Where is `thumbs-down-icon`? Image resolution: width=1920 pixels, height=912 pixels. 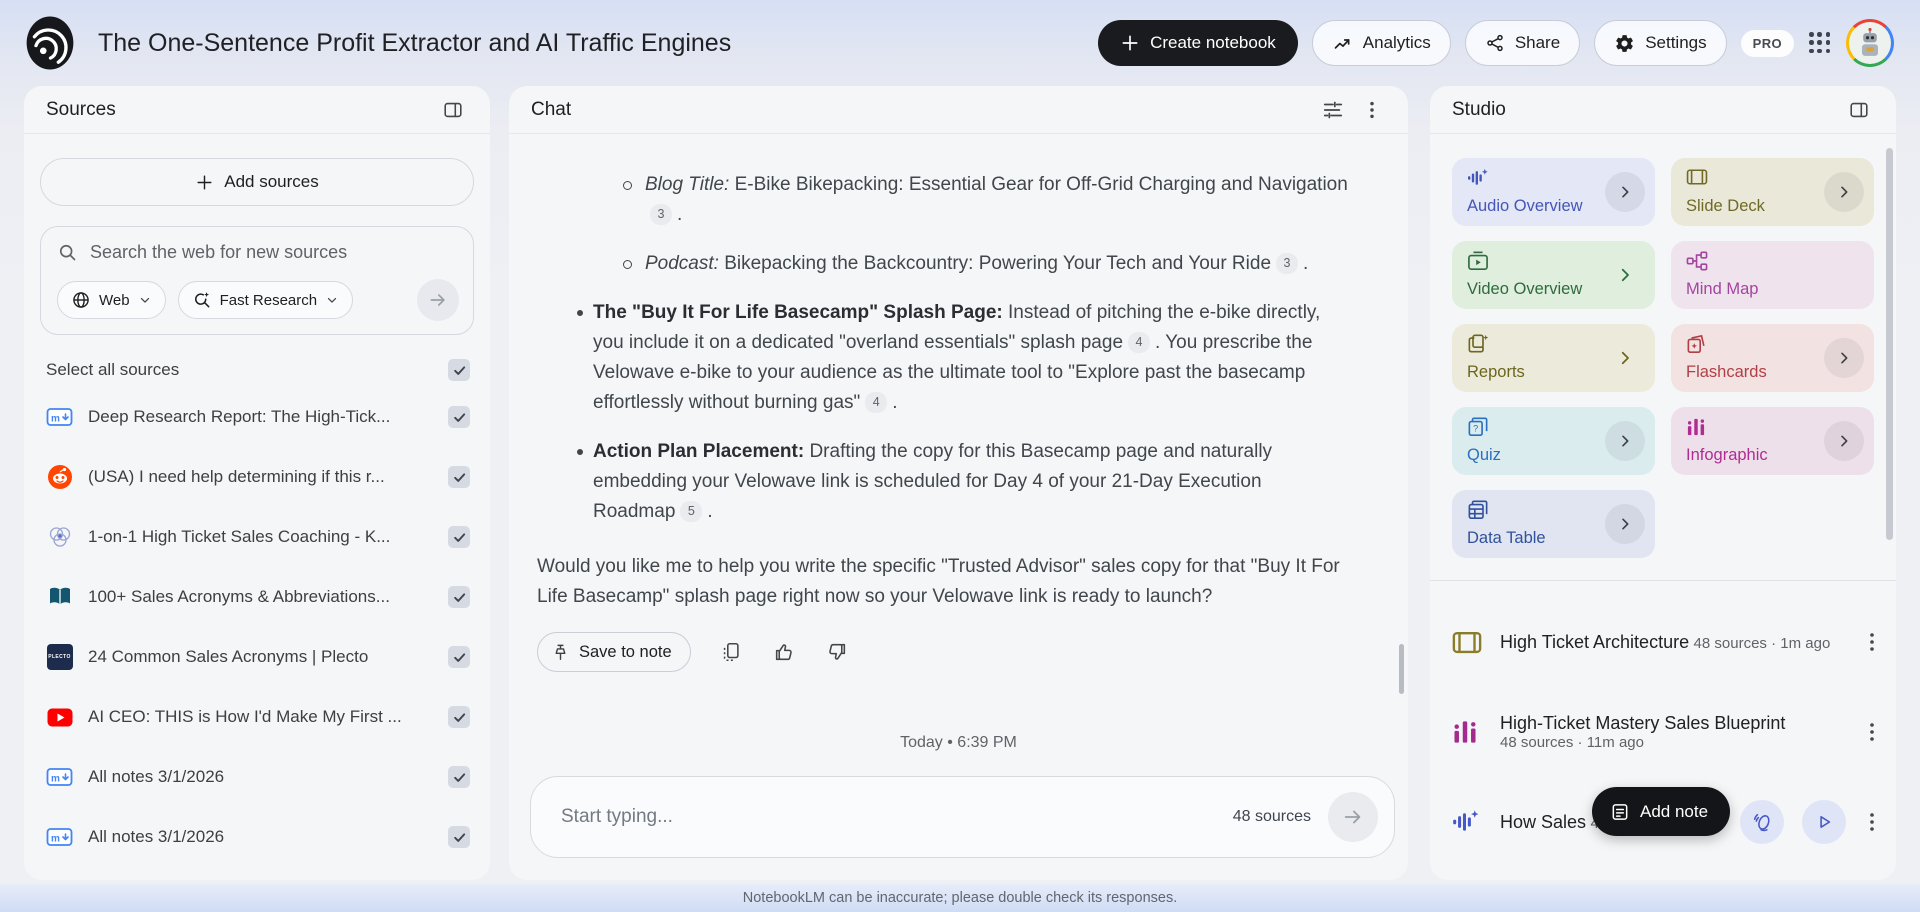 thumbs-down-icon is located at coordinates (837, 652).